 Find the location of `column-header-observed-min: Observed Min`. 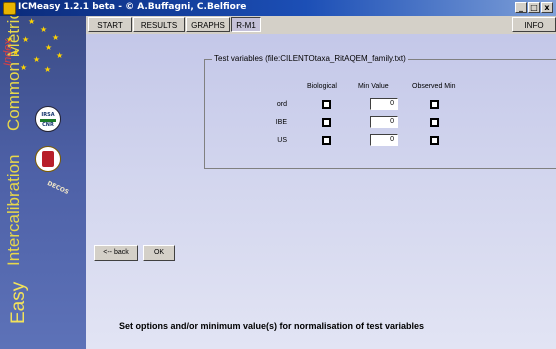

column-header-observed-min: Observed Min is located at coordinates (434, 86).